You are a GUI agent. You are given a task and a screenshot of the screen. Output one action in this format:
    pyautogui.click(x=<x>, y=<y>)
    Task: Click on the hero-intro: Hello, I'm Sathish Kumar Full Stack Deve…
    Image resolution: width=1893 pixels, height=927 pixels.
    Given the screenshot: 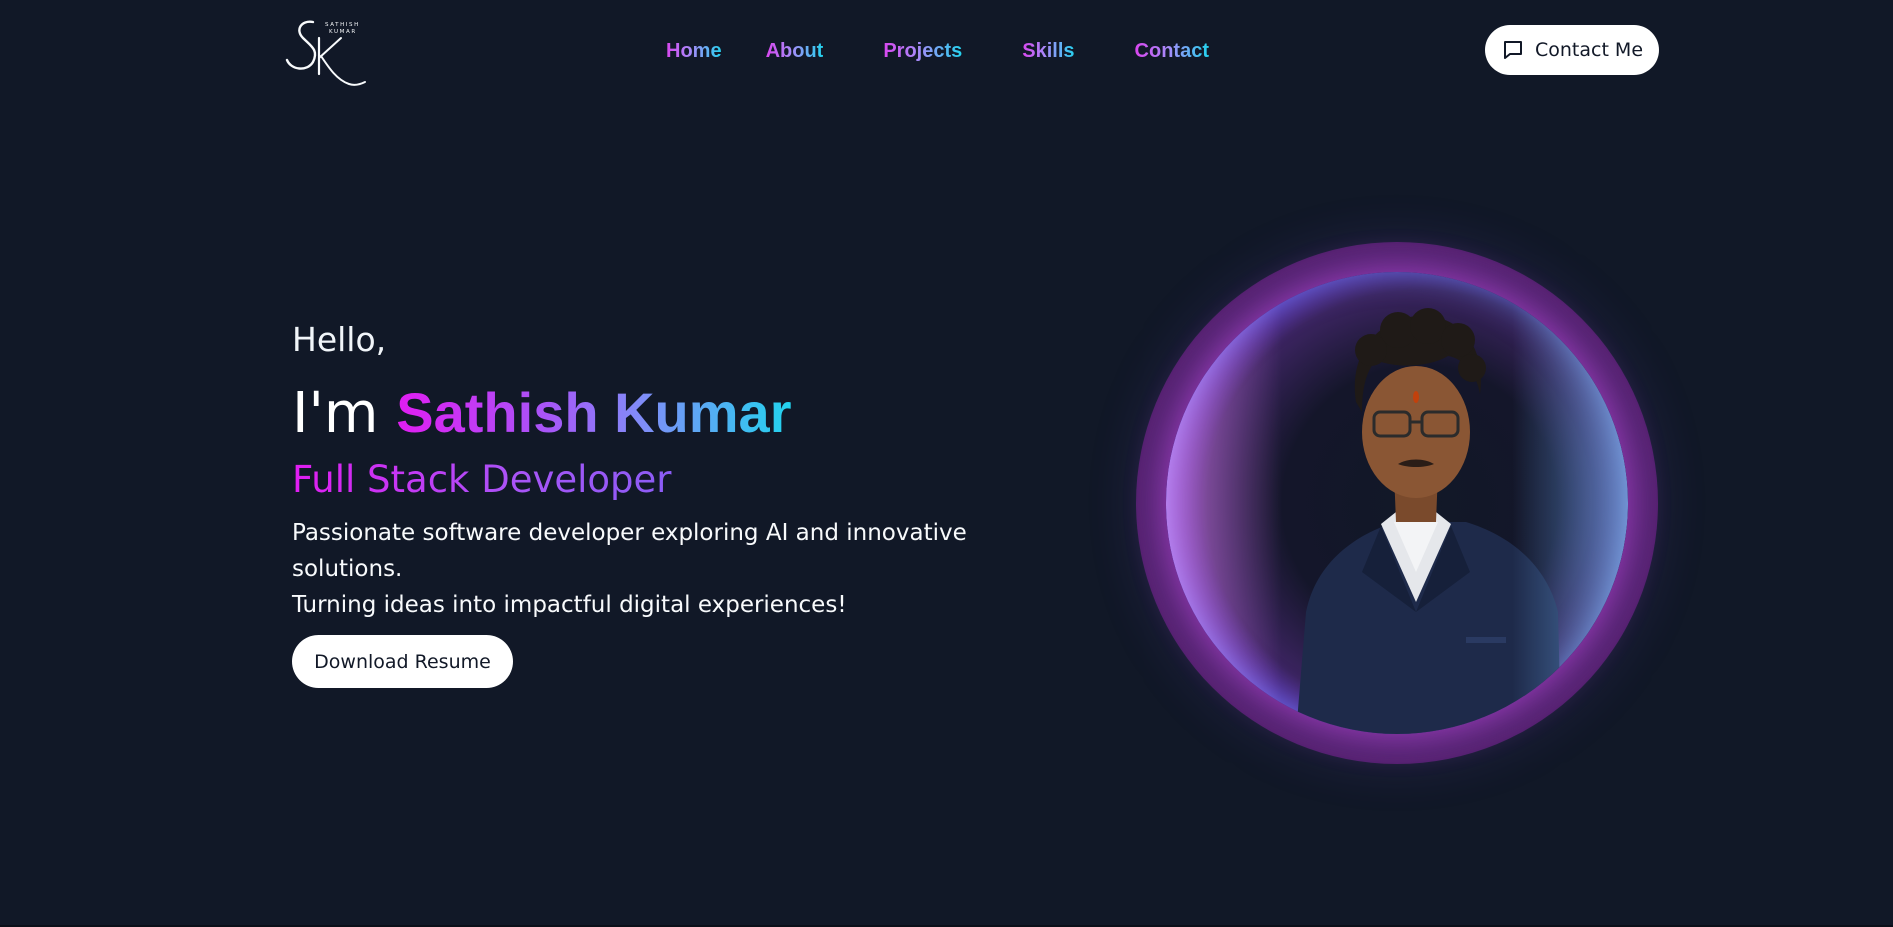 What is the action you would take?
    pyautogui.click(x=642, y=504)
    